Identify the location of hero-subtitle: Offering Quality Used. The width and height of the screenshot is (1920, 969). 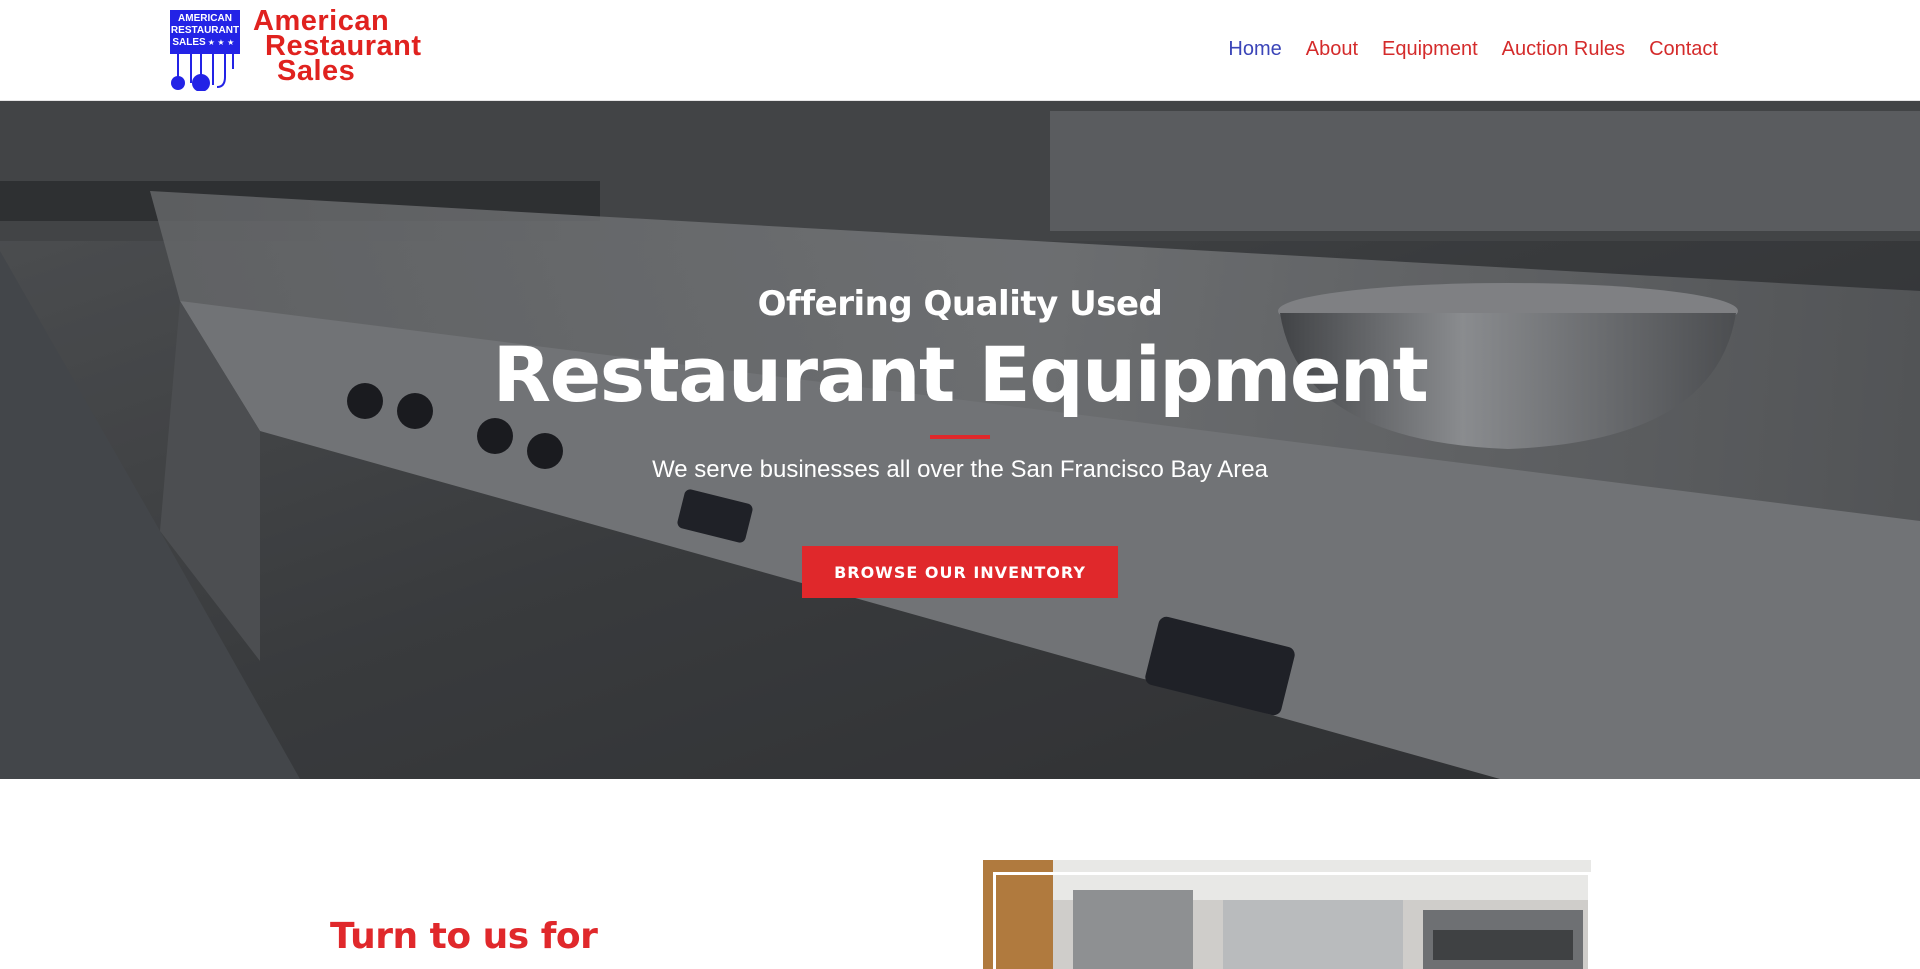
(960, 304).